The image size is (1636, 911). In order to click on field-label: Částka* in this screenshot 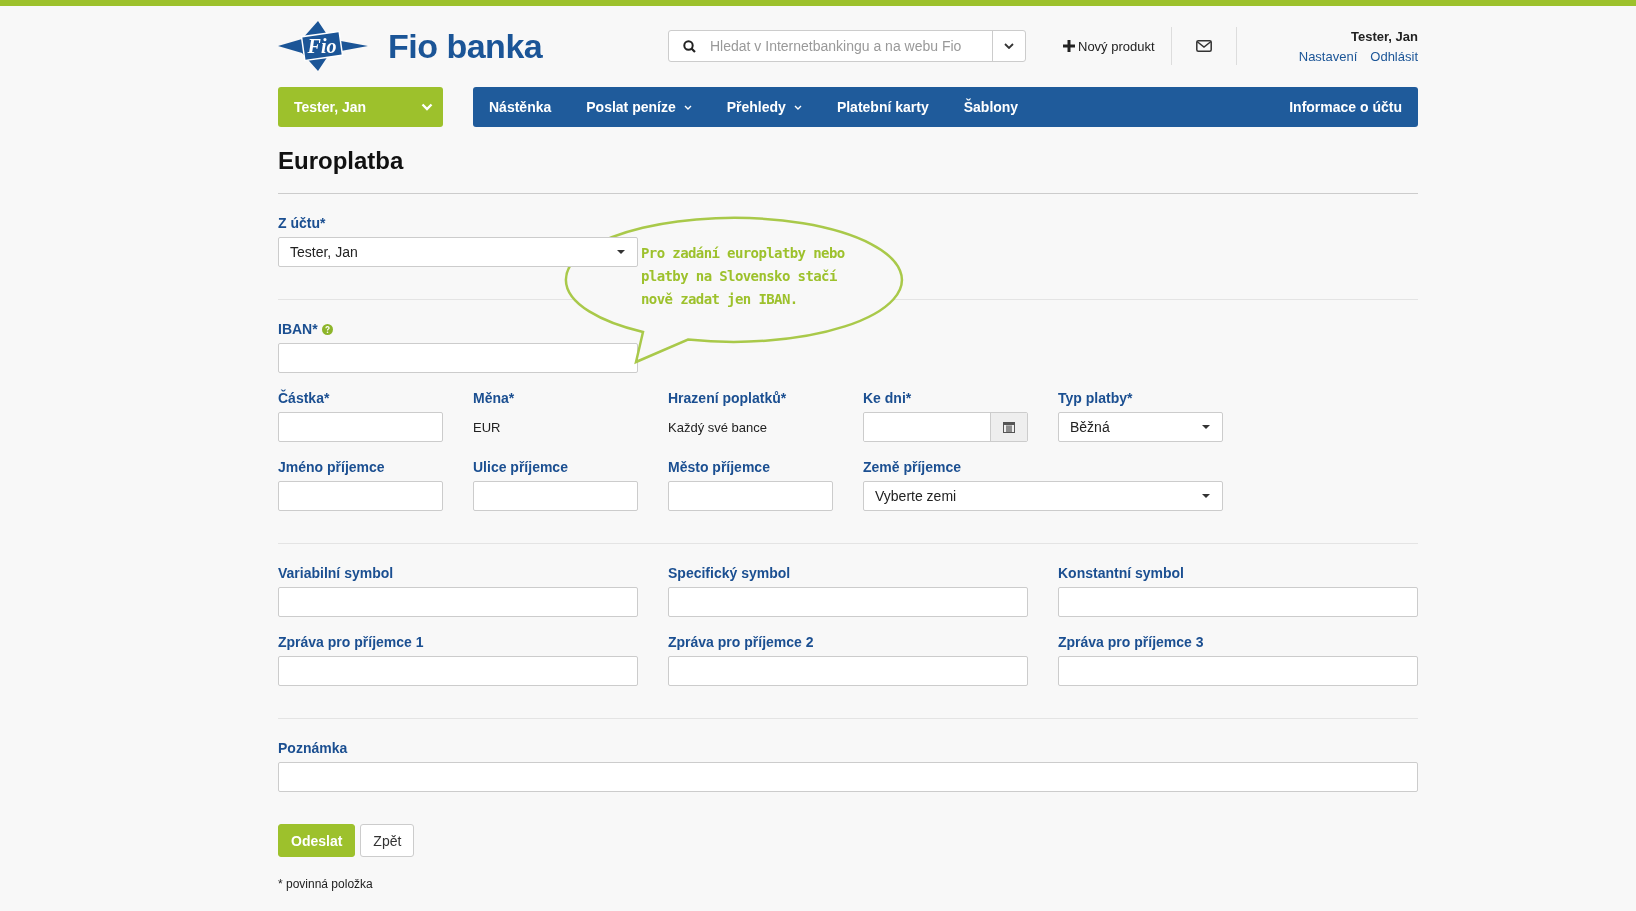, I will do `click(304, 398)`.